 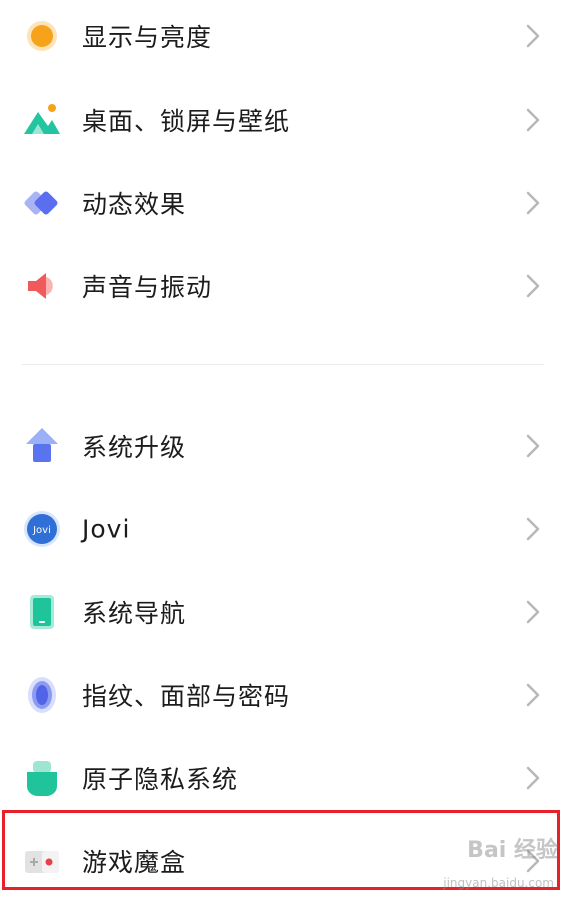 What do you see at coordinates (42, 36) in the screenshot?
I see `display-brightness-icon` at bounding box center [42, 36].